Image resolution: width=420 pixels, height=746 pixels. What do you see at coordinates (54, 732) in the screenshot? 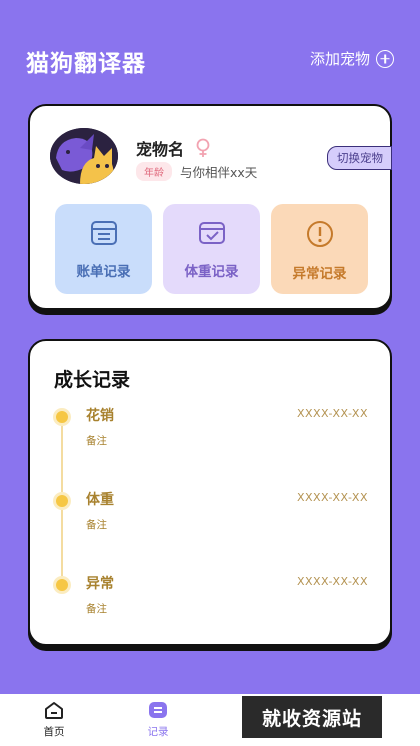
I see `tab-home-label: 首页` at bounding box center [54, 732].